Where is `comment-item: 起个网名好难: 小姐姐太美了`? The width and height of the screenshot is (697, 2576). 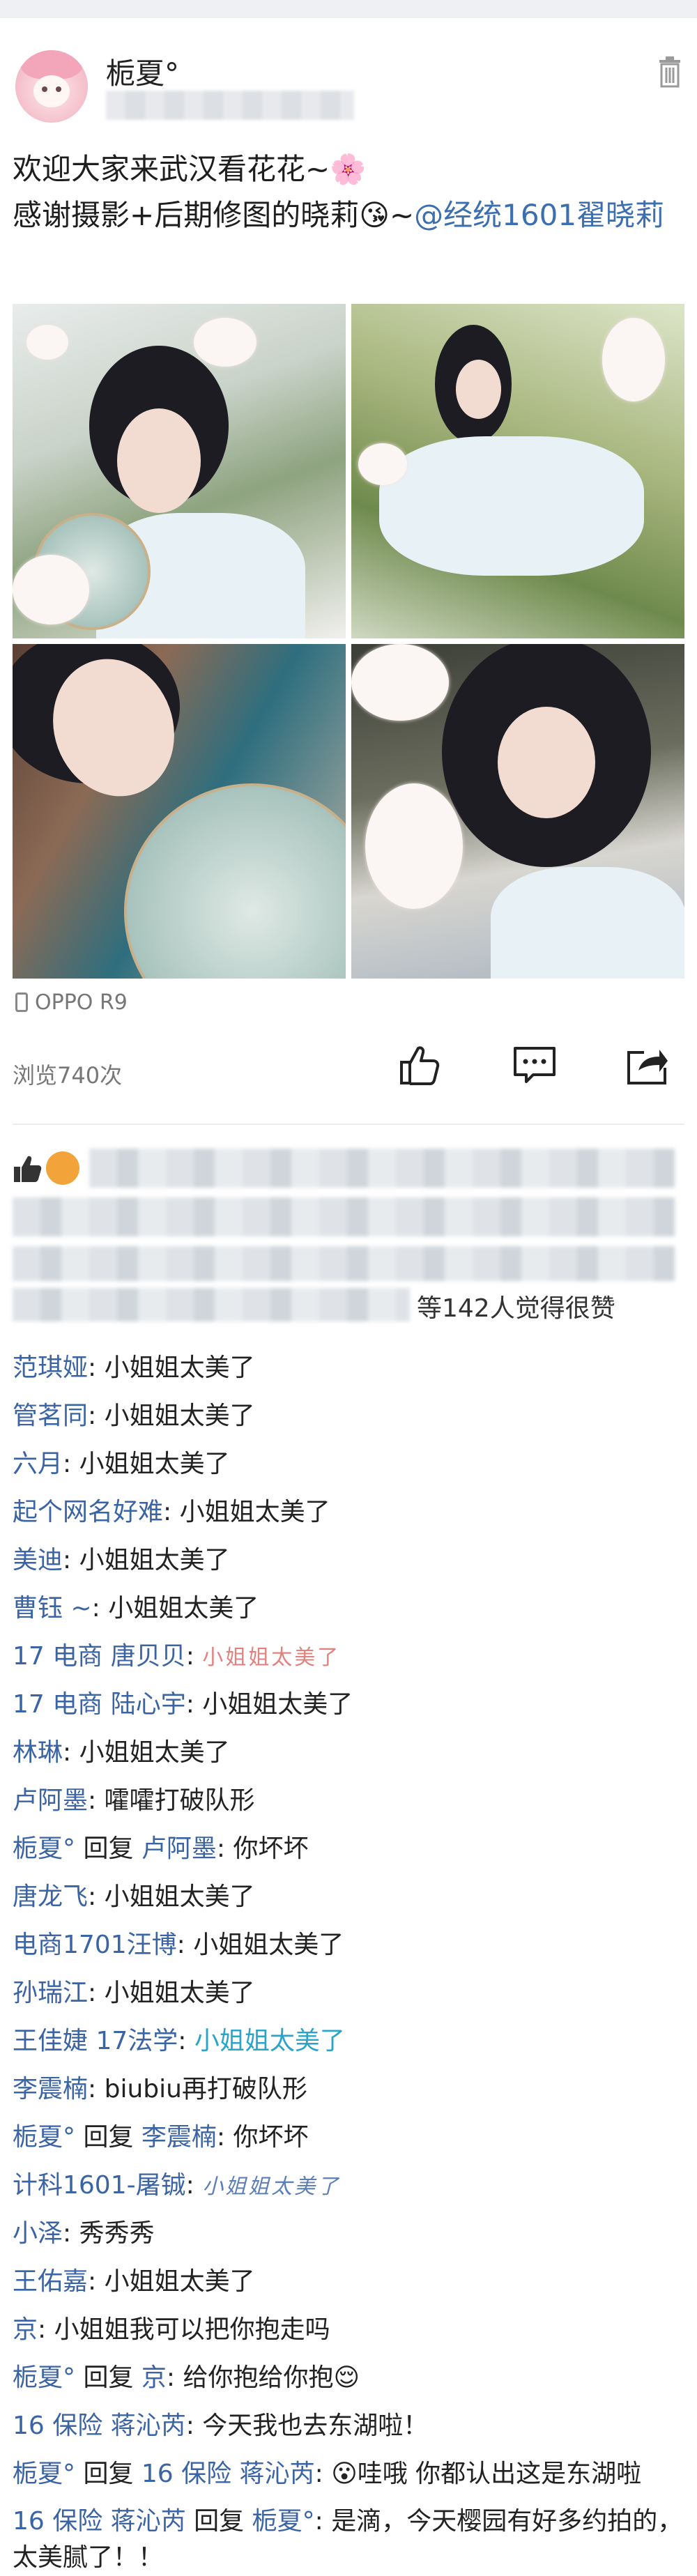 comment-item: 起个网名好难: 小姐姐太美了 is located at coordinates (348, 1512).